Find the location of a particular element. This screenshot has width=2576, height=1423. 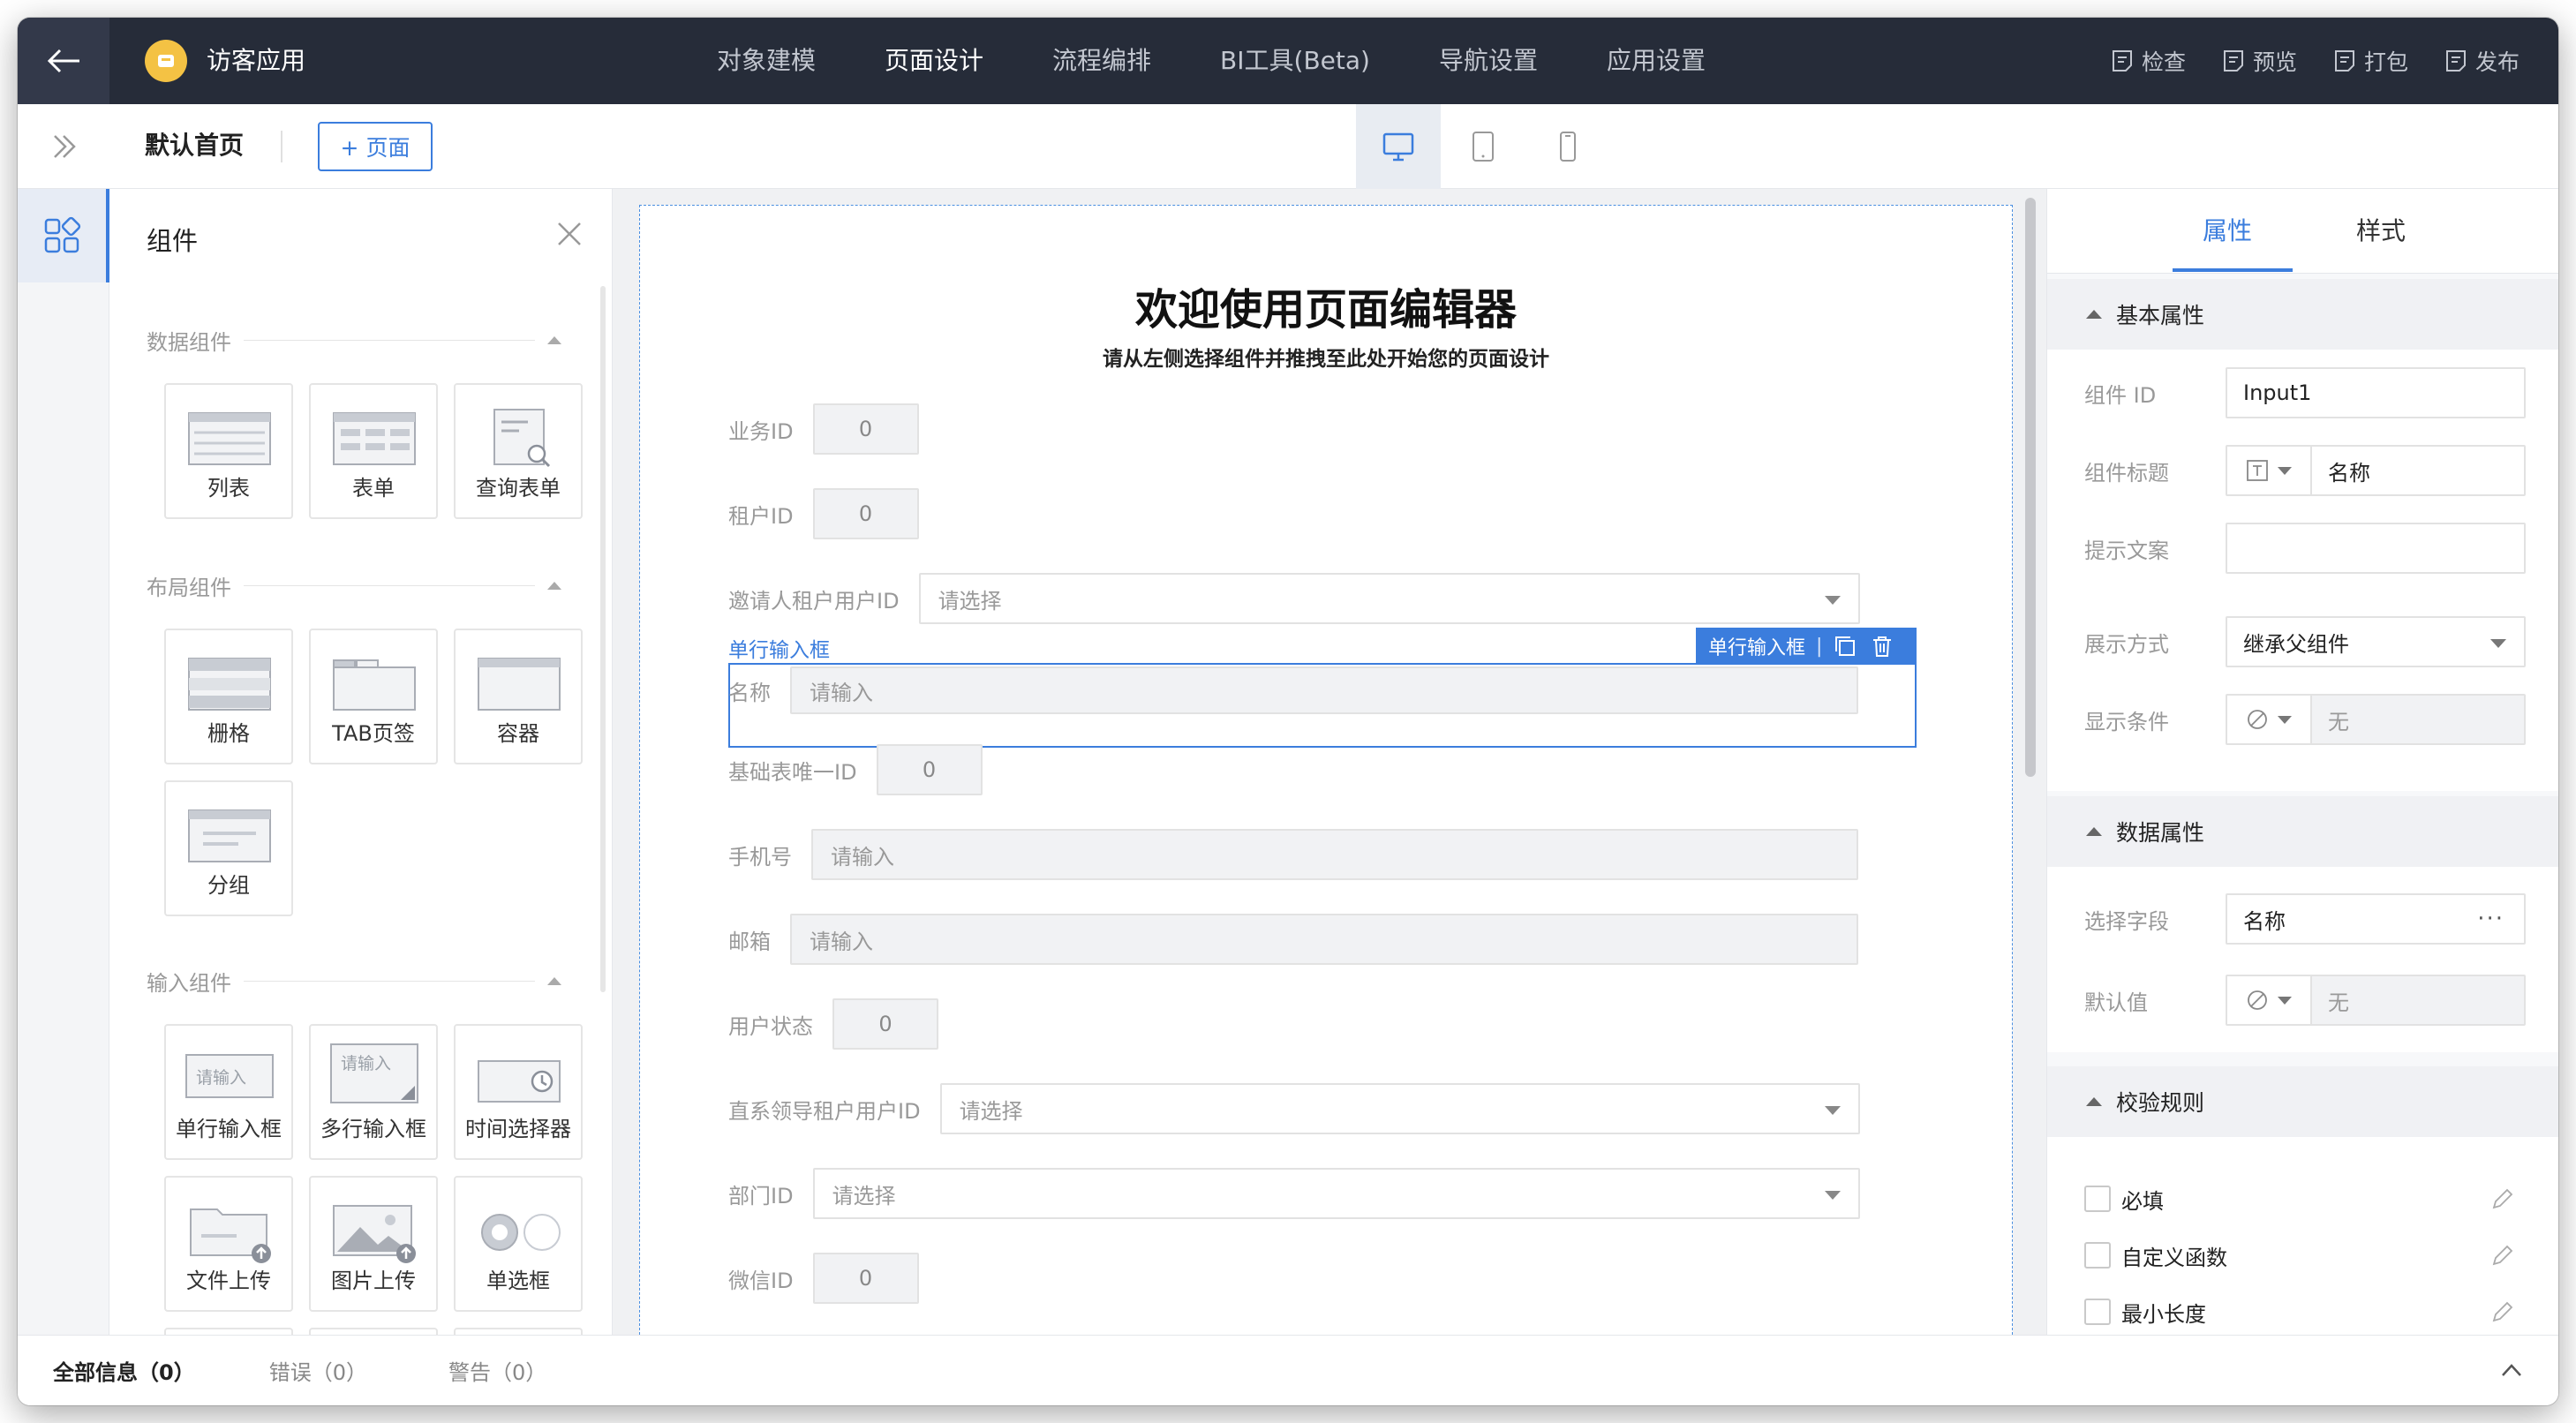

copy-icon is located at coordinates (1845, 646).